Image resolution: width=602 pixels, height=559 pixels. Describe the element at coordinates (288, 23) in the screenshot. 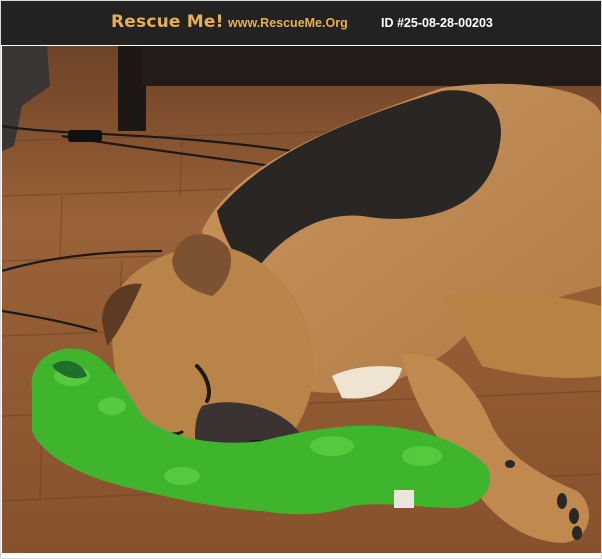

I see `site-url-link: www.RescueMe.Org` at that location.